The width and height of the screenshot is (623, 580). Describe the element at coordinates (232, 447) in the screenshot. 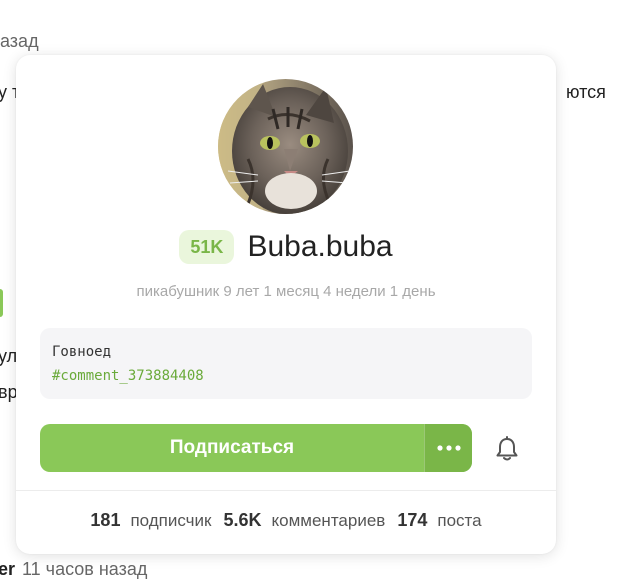

I see `subscribe-label: Подписаться` at that location.